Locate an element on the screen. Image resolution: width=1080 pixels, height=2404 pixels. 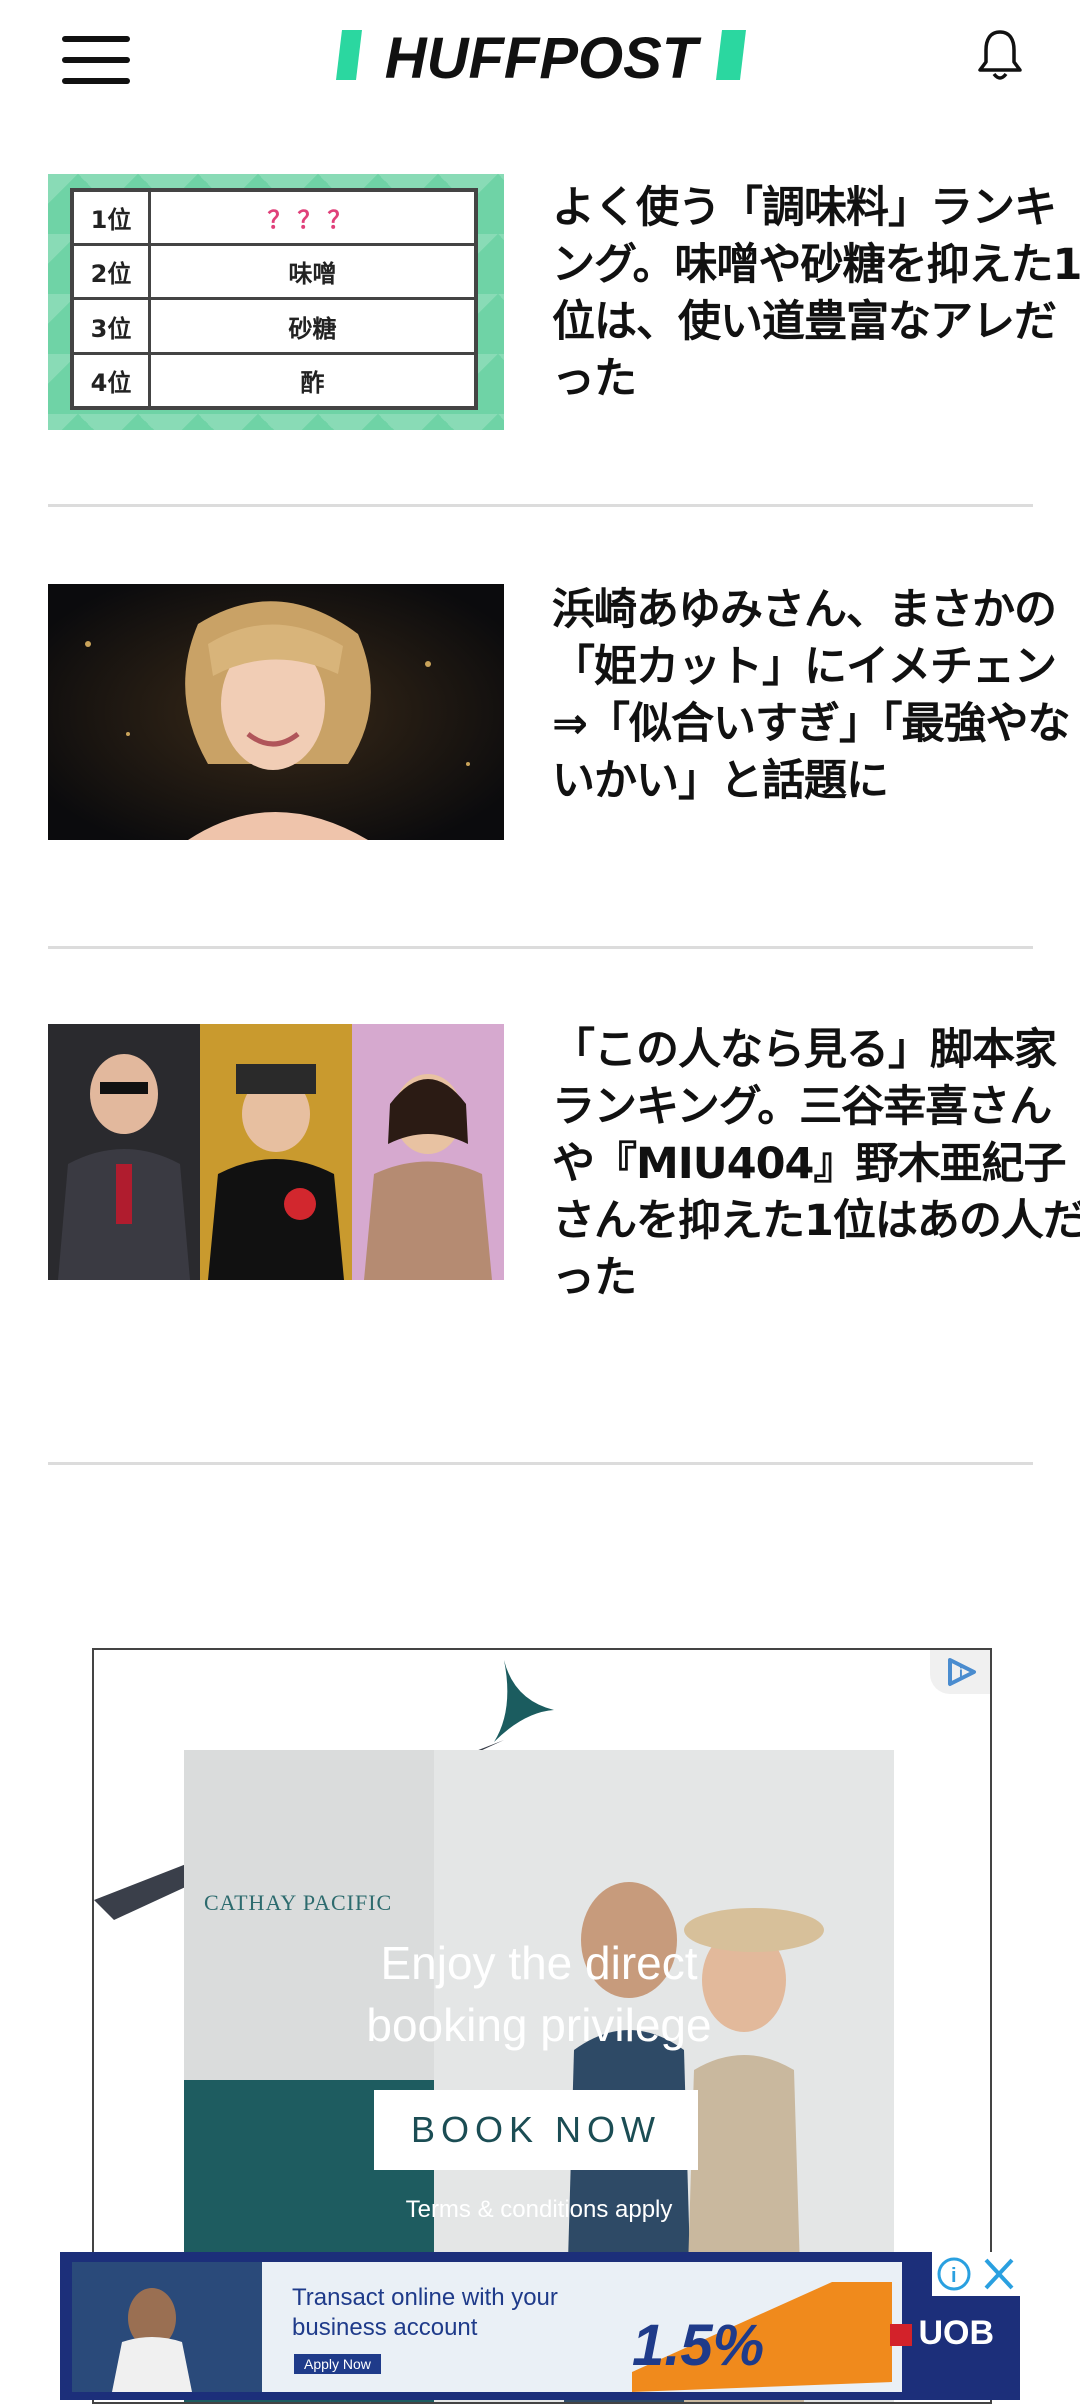
value-cell: ？？？ is located at coordinates (313, 217).